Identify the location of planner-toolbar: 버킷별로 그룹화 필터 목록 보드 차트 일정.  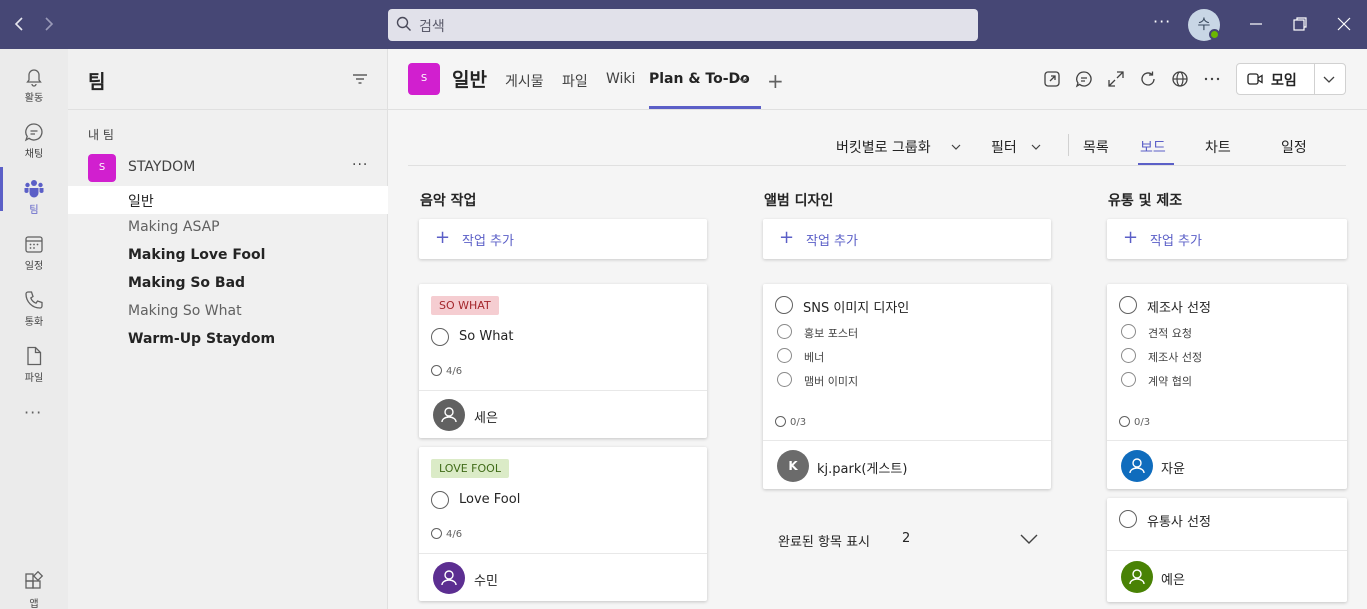
(877, 144).